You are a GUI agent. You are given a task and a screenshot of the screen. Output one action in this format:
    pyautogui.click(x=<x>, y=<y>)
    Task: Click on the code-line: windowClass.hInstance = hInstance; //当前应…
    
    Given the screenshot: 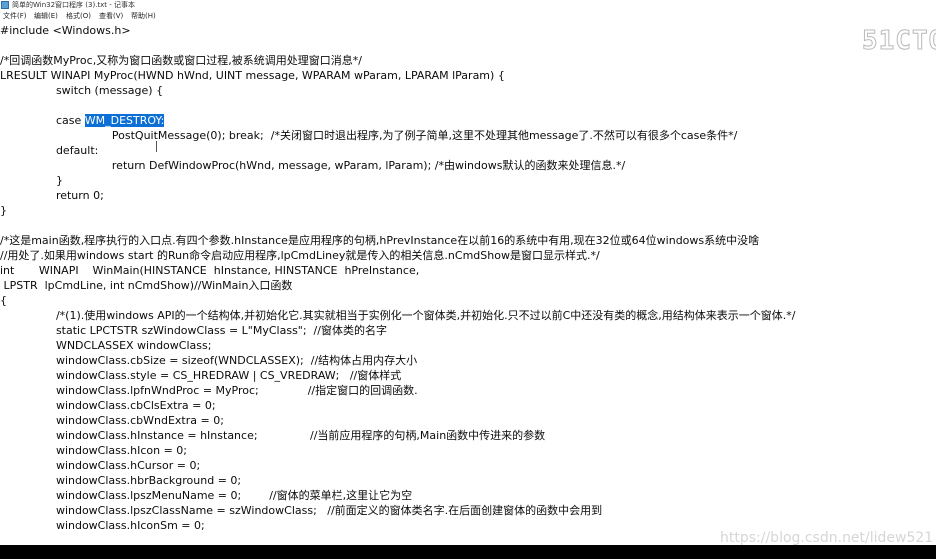 What is the action you would take?
    pyautogui.click(x=272, y=435)
    